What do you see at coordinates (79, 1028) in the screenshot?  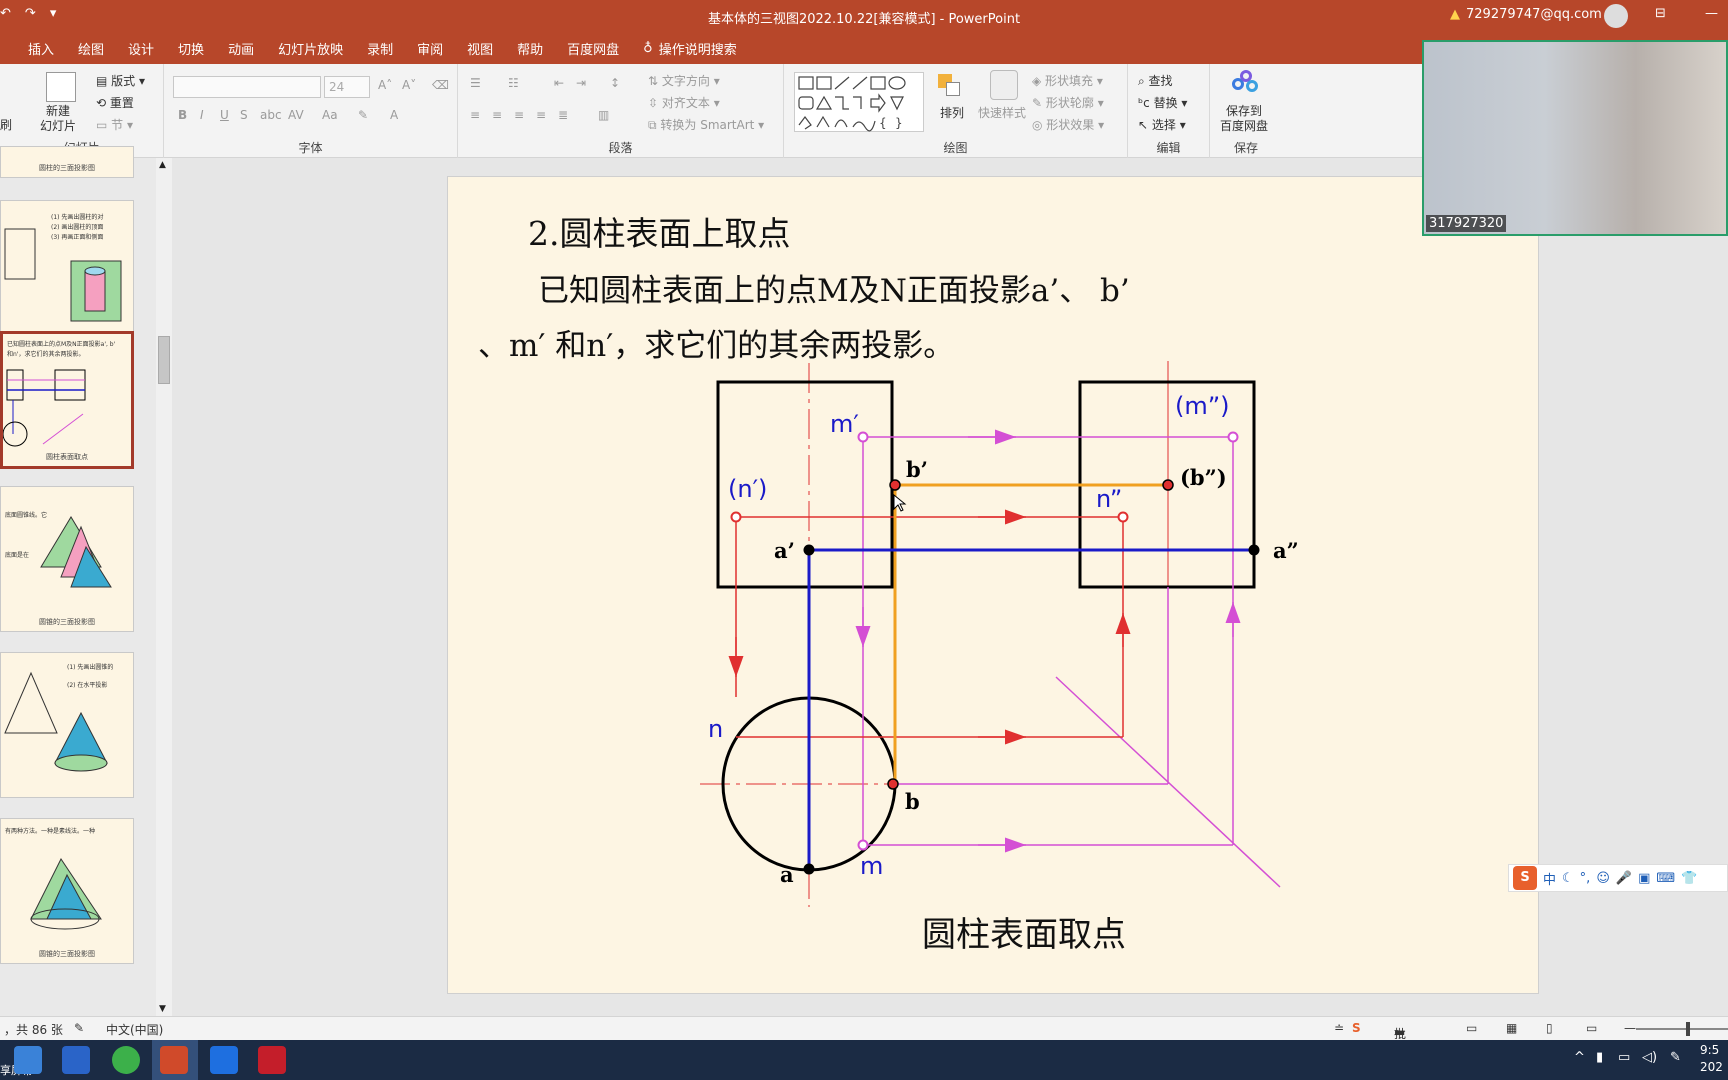 I see `accessibility-icon: ✎` at bounding box center [79, 1028].